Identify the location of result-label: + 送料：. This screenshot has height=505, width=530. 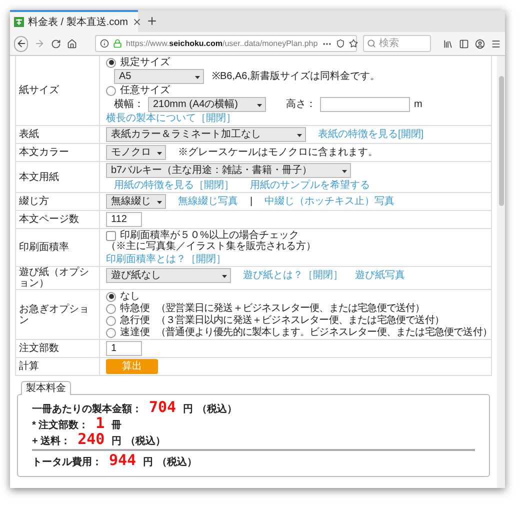
(51, 441).